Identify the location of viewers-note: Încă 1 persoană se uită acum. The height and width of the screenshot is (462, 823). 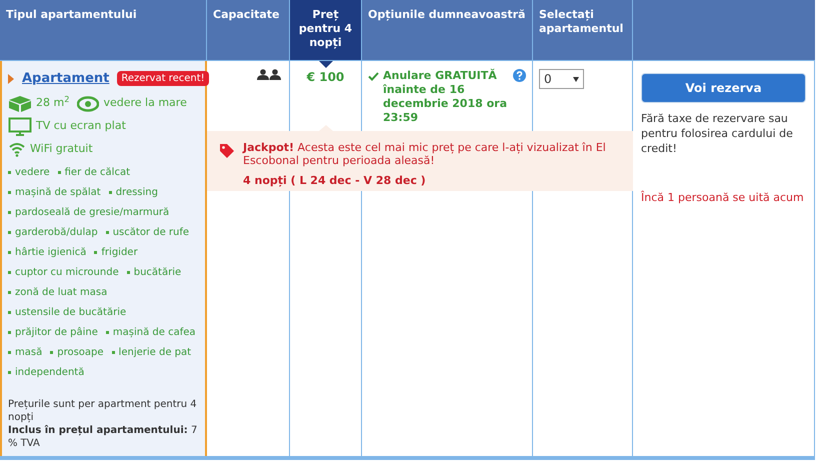
(723, 198).